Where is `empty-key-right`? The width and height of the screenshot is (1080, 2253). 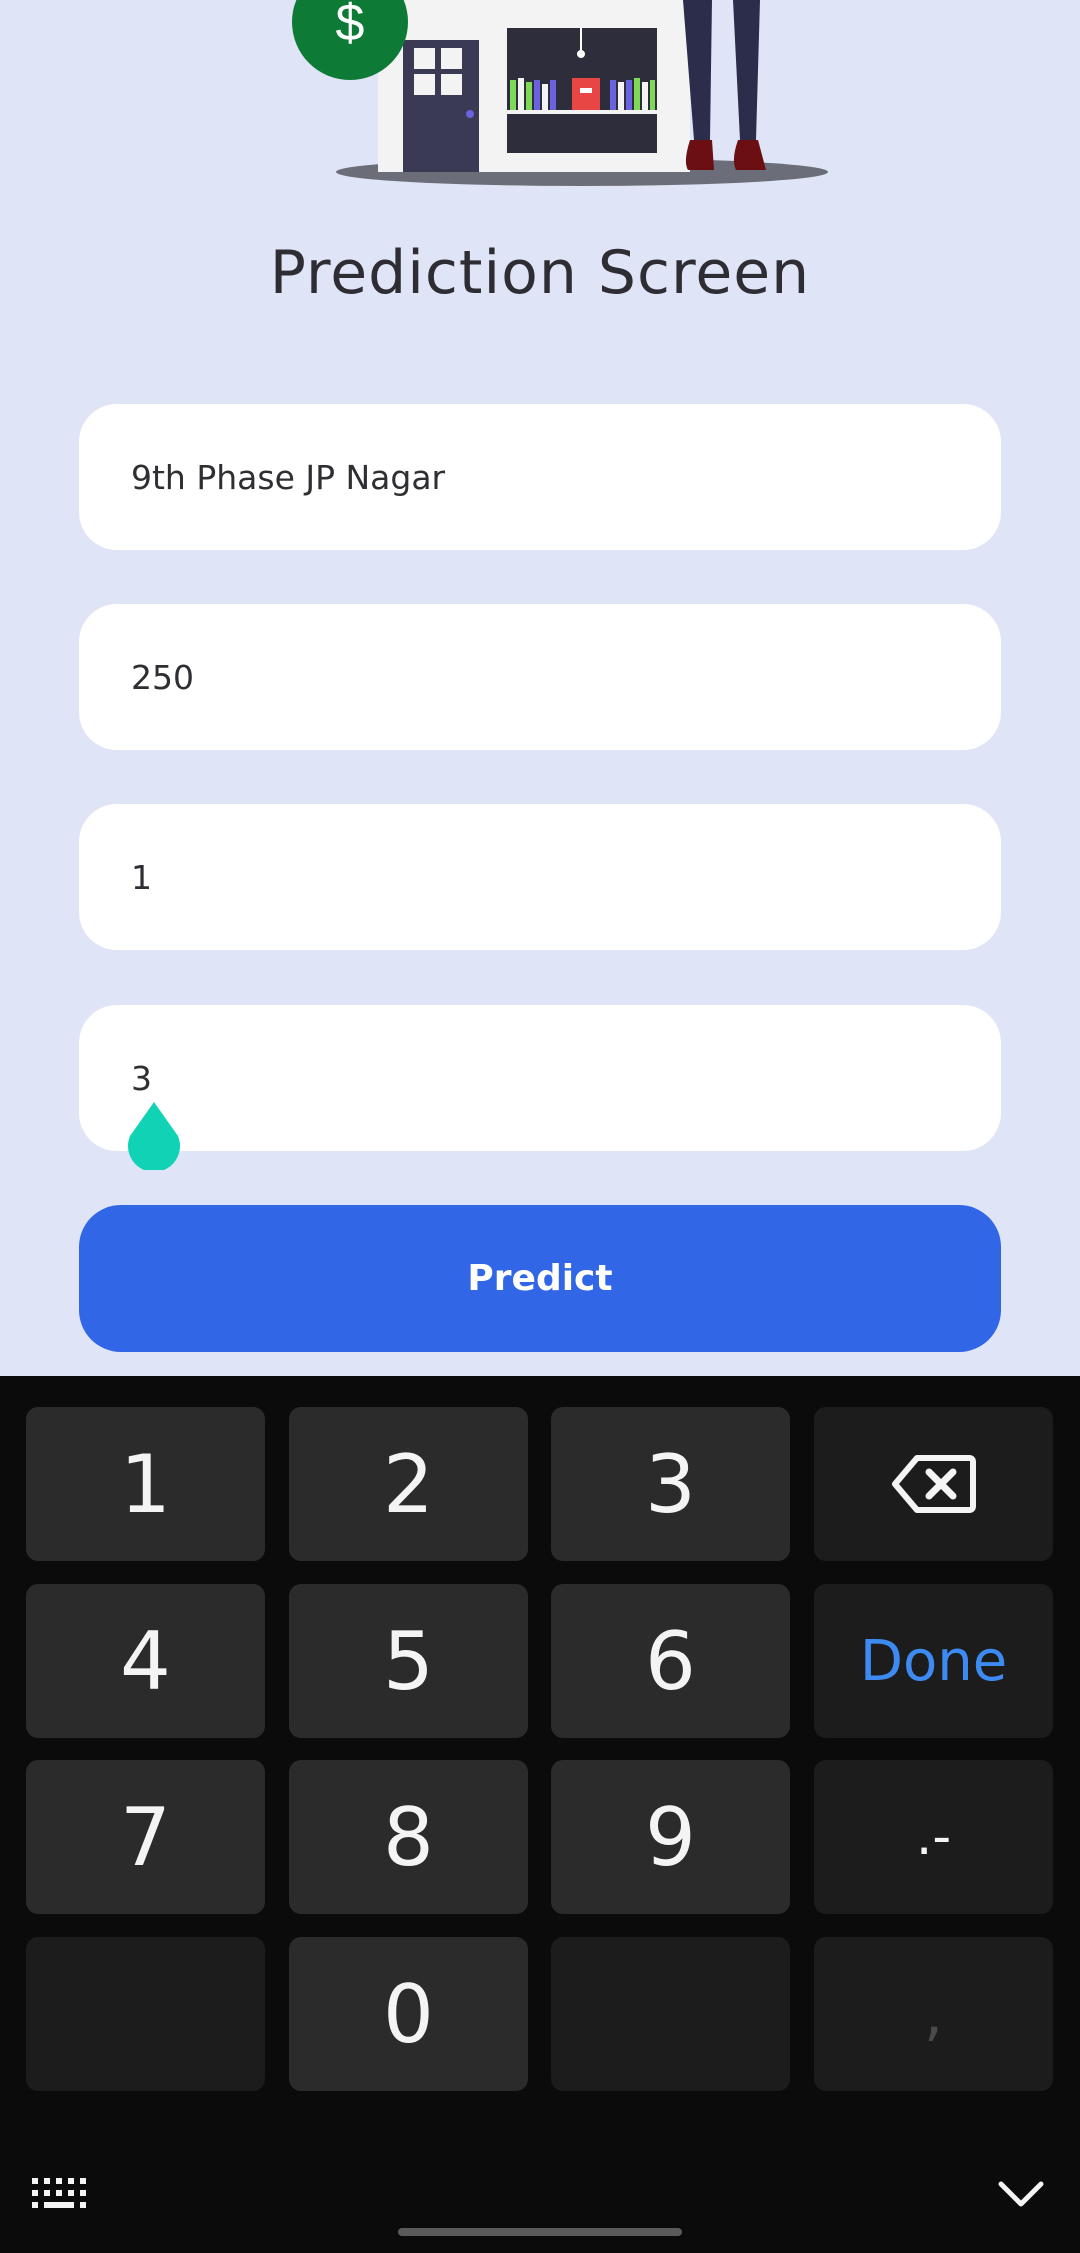 empty-key-right is located at coordinates (670, 2014).